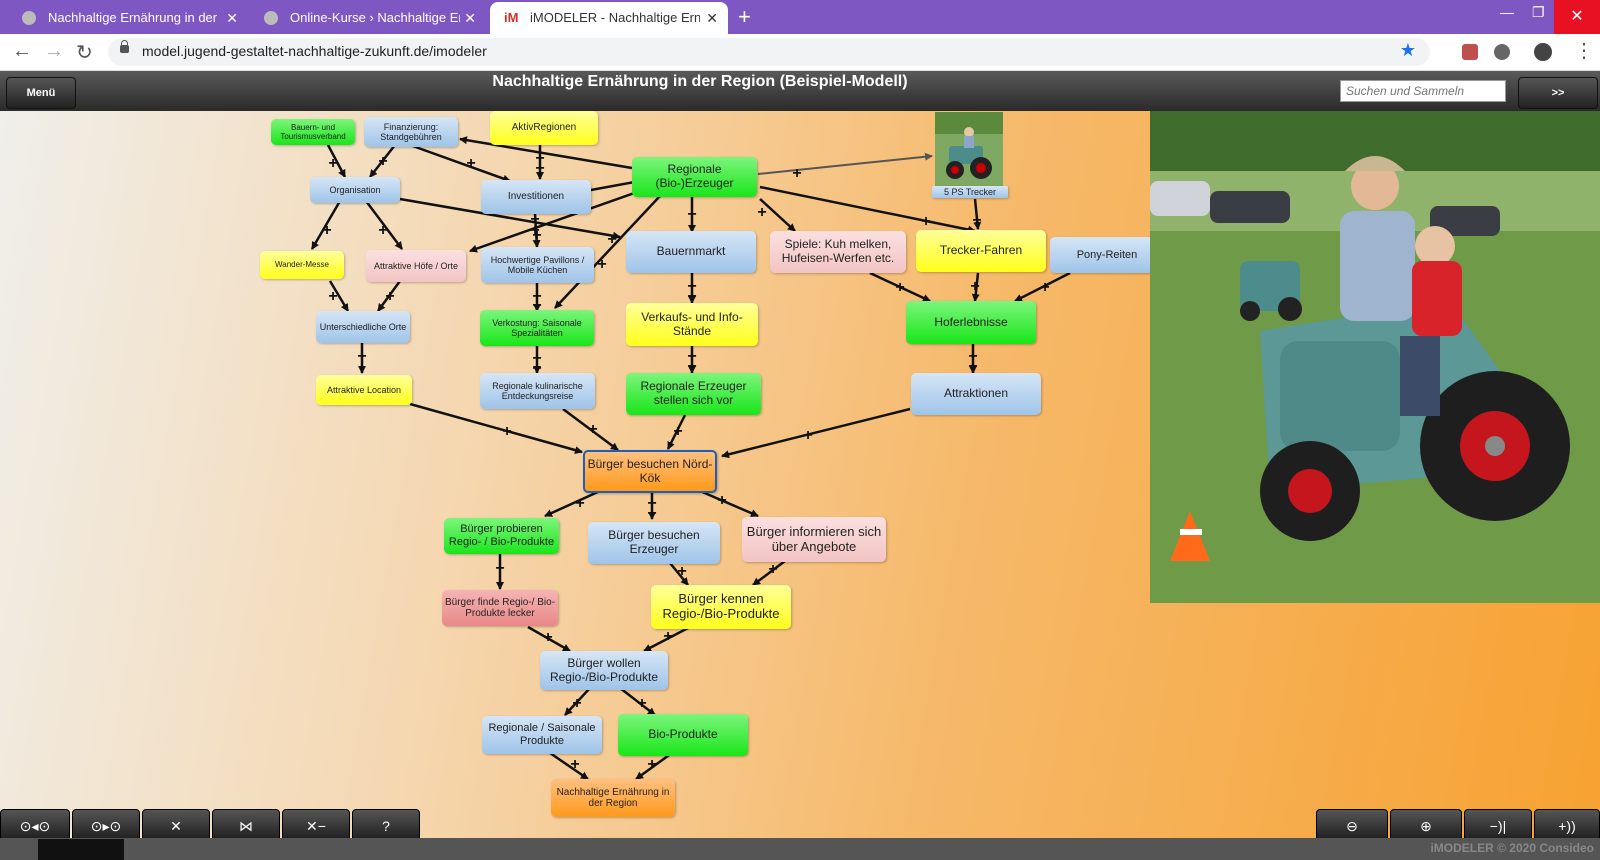 Image resolution: width=1600 pixels, height=860 pixels. What do you see at coordinates (976, 394) in the screenshot?
I see `node-attraktionen: Attraktionen` at bounding box center [976, 394].